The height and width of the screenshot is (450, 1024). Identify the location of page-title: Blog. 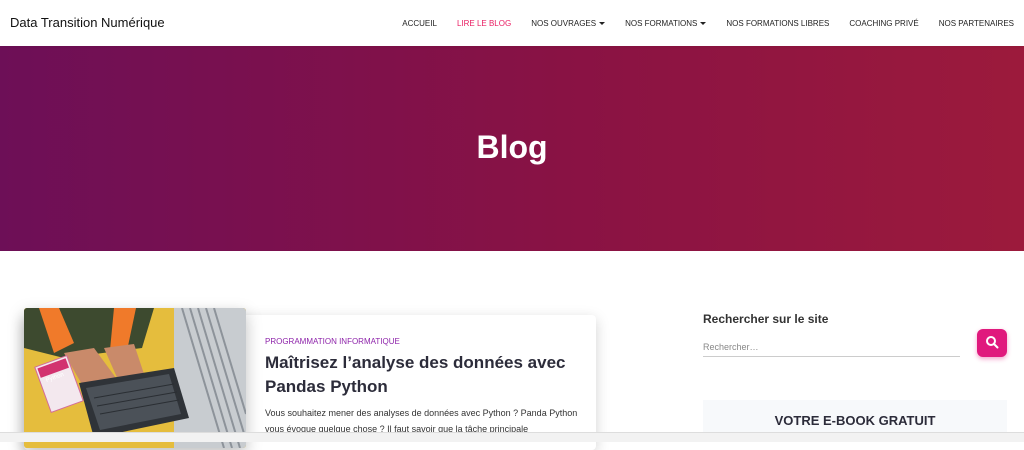
(512, 147).